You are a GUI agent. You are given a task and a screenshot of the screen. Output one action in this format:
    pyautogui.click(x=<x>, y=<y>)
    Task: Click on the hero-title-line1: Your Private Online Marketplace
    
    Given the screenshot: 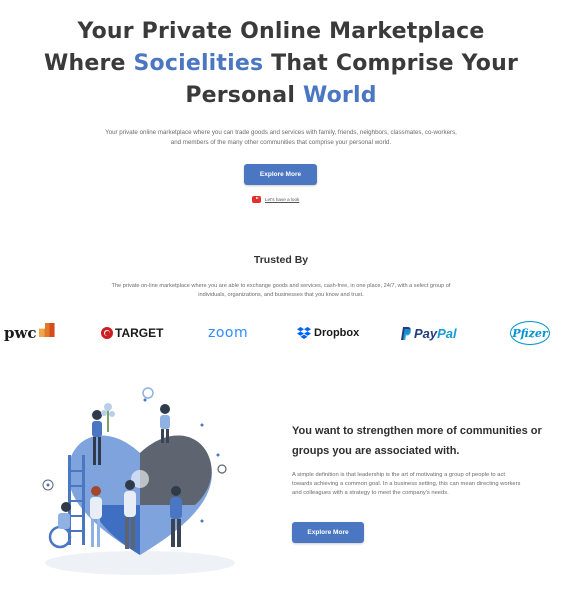 What is the action you would take?
    pyautogui.click(x=281, y=31)
    